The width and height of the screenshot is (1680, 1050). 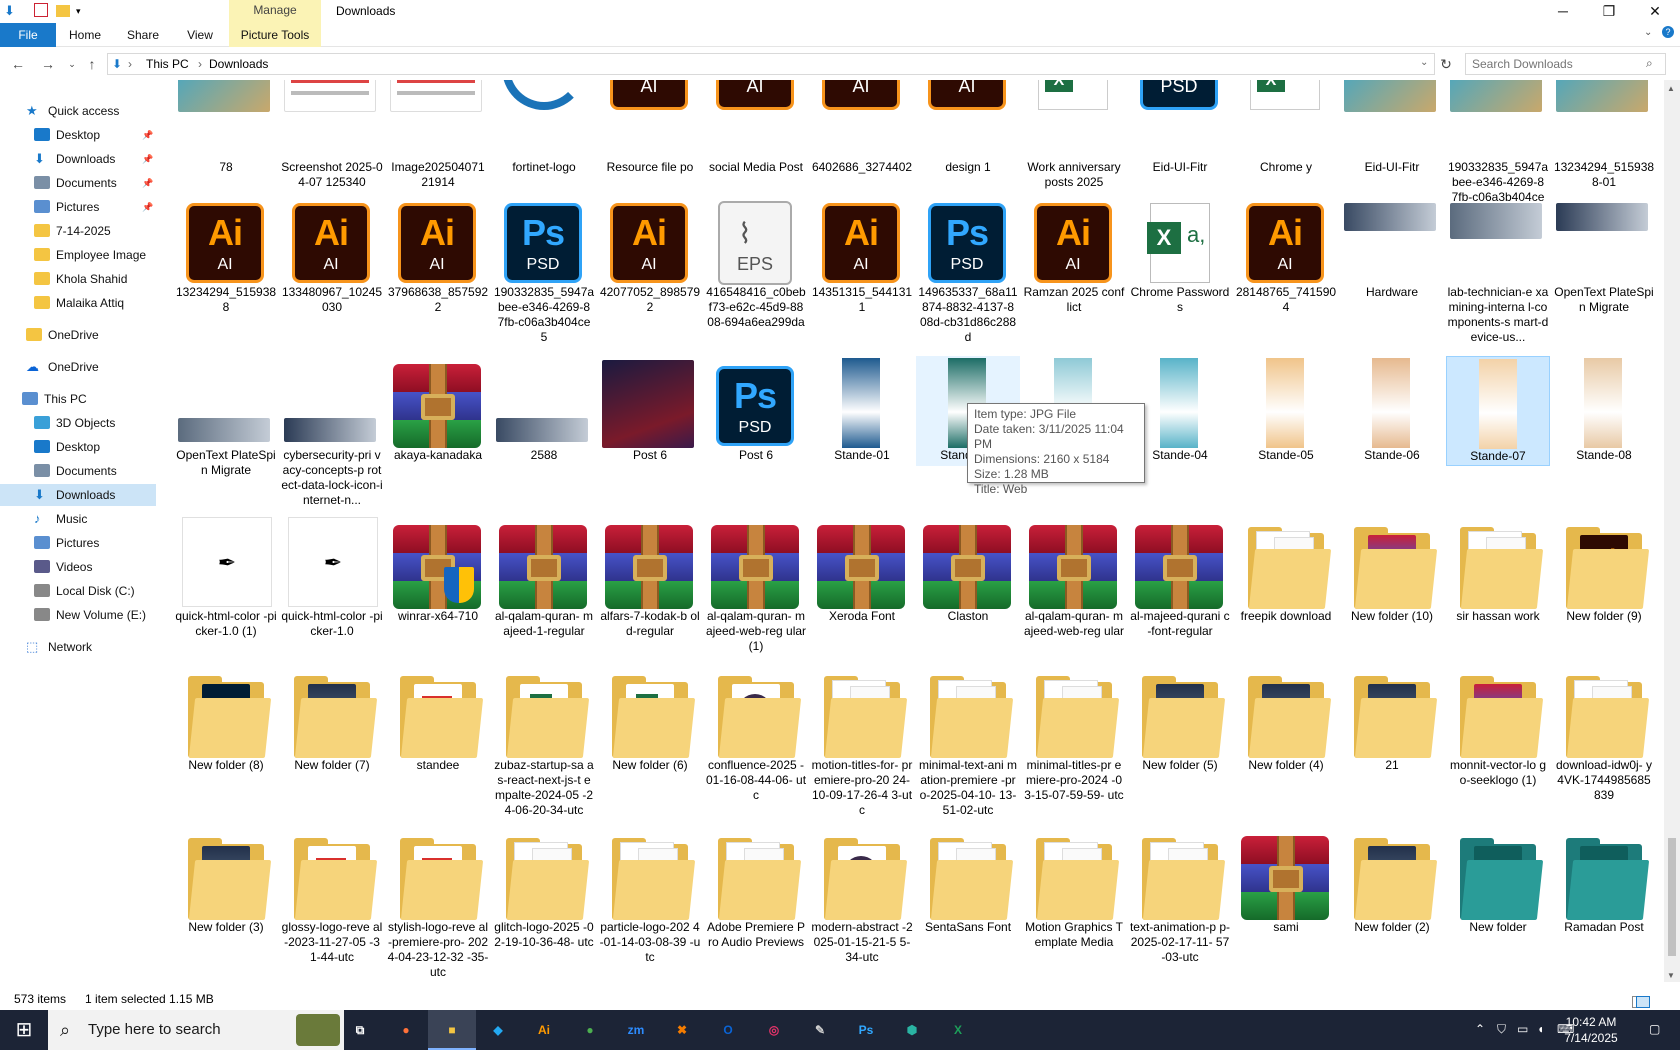 I want to click on scrollbar-thumb, so click(x=1672, y=897).